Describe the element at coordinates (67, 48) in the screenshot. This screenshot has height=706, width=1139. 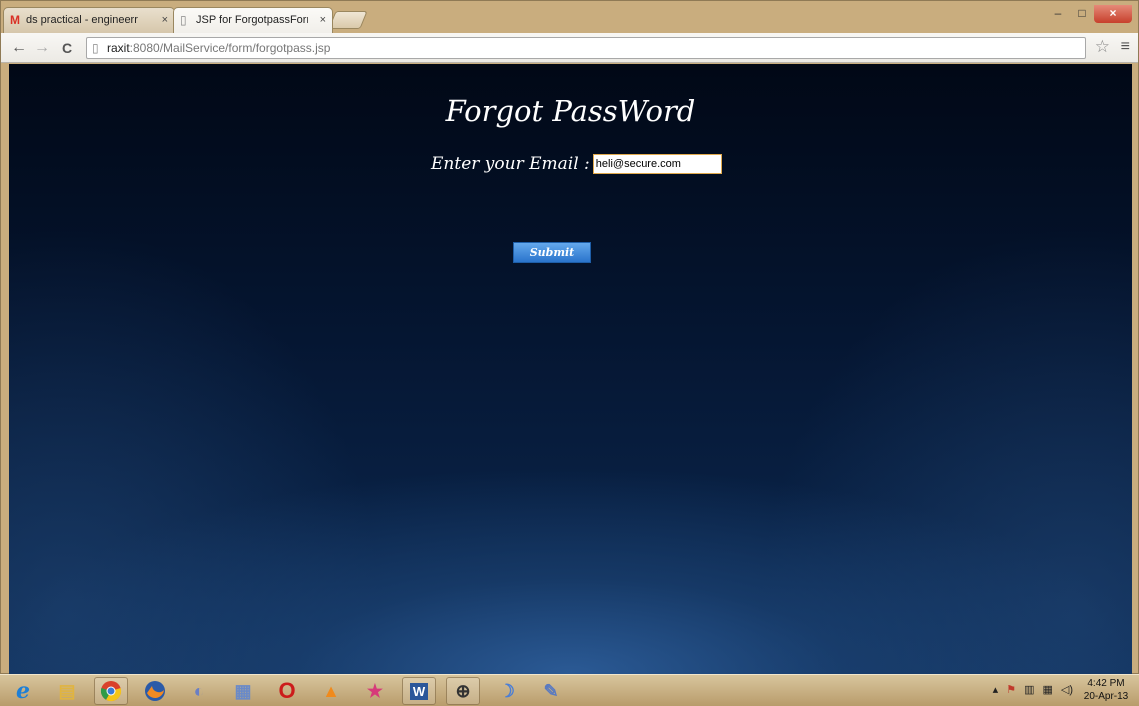
I see `reload-button: C` at that location.